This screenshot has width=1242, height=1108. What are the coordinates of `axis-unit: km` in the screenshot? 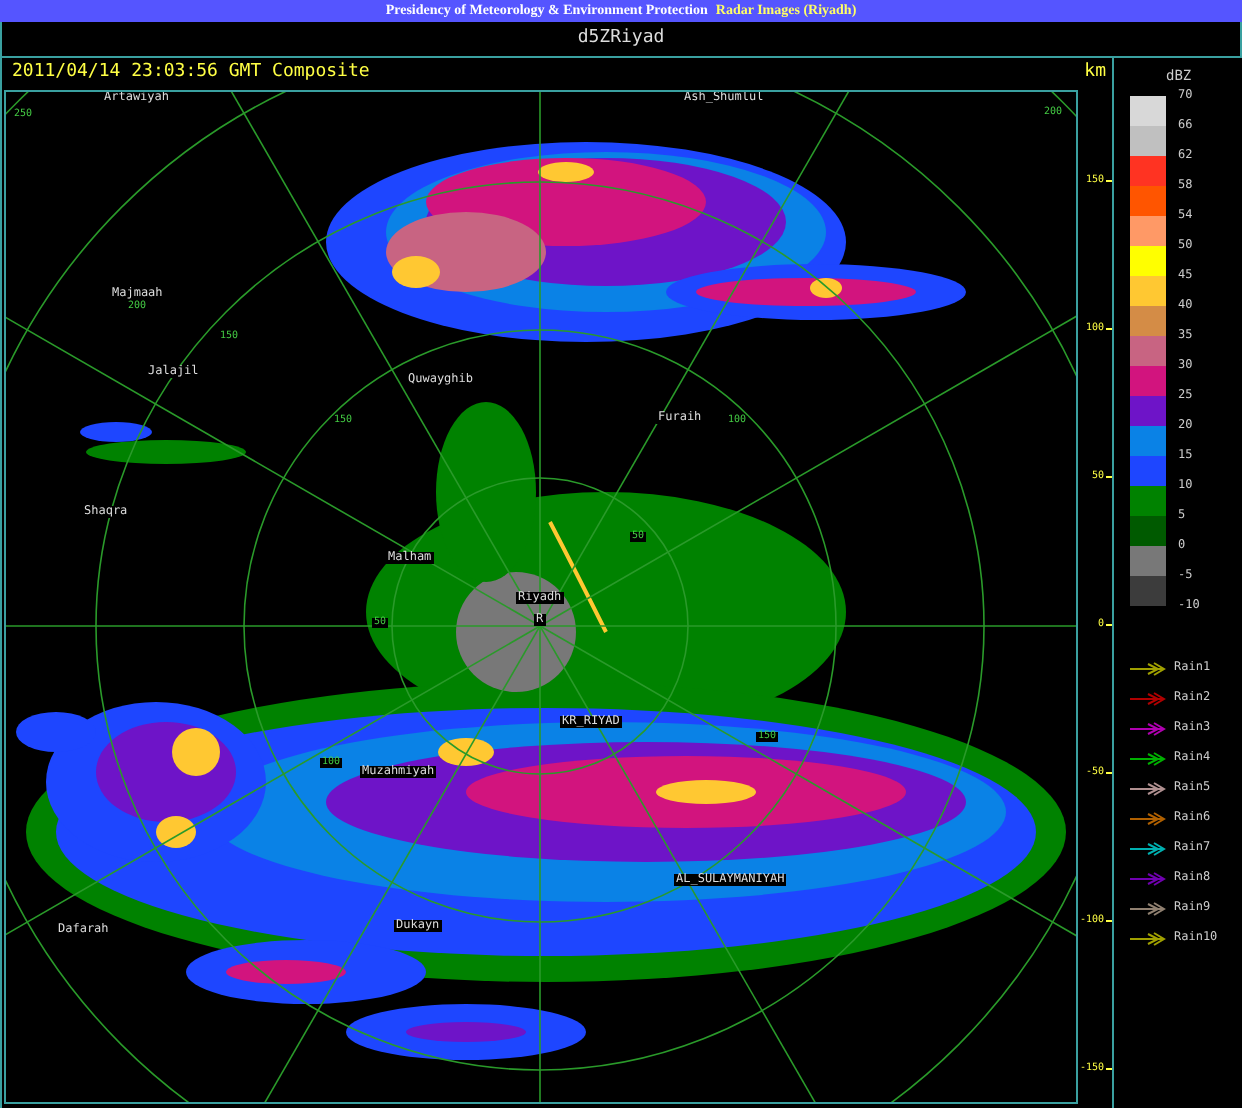 It's located at (1095, 73).